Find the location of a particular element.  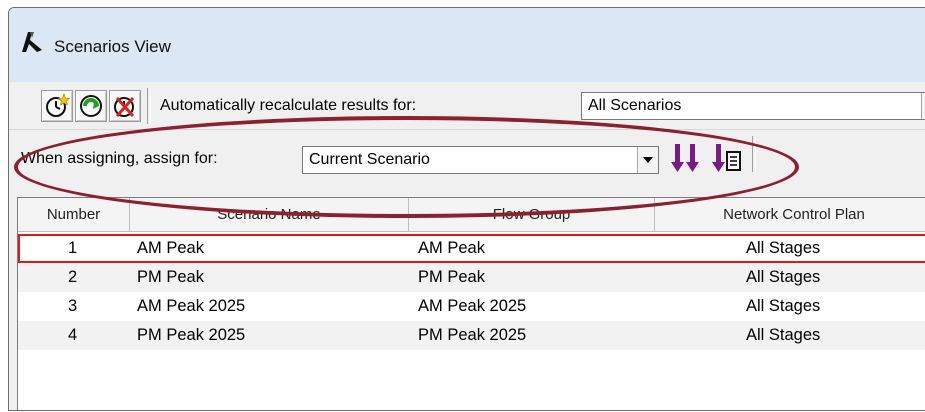

cell-scenario-name: AM Peak is located at coordinates (170, 248).